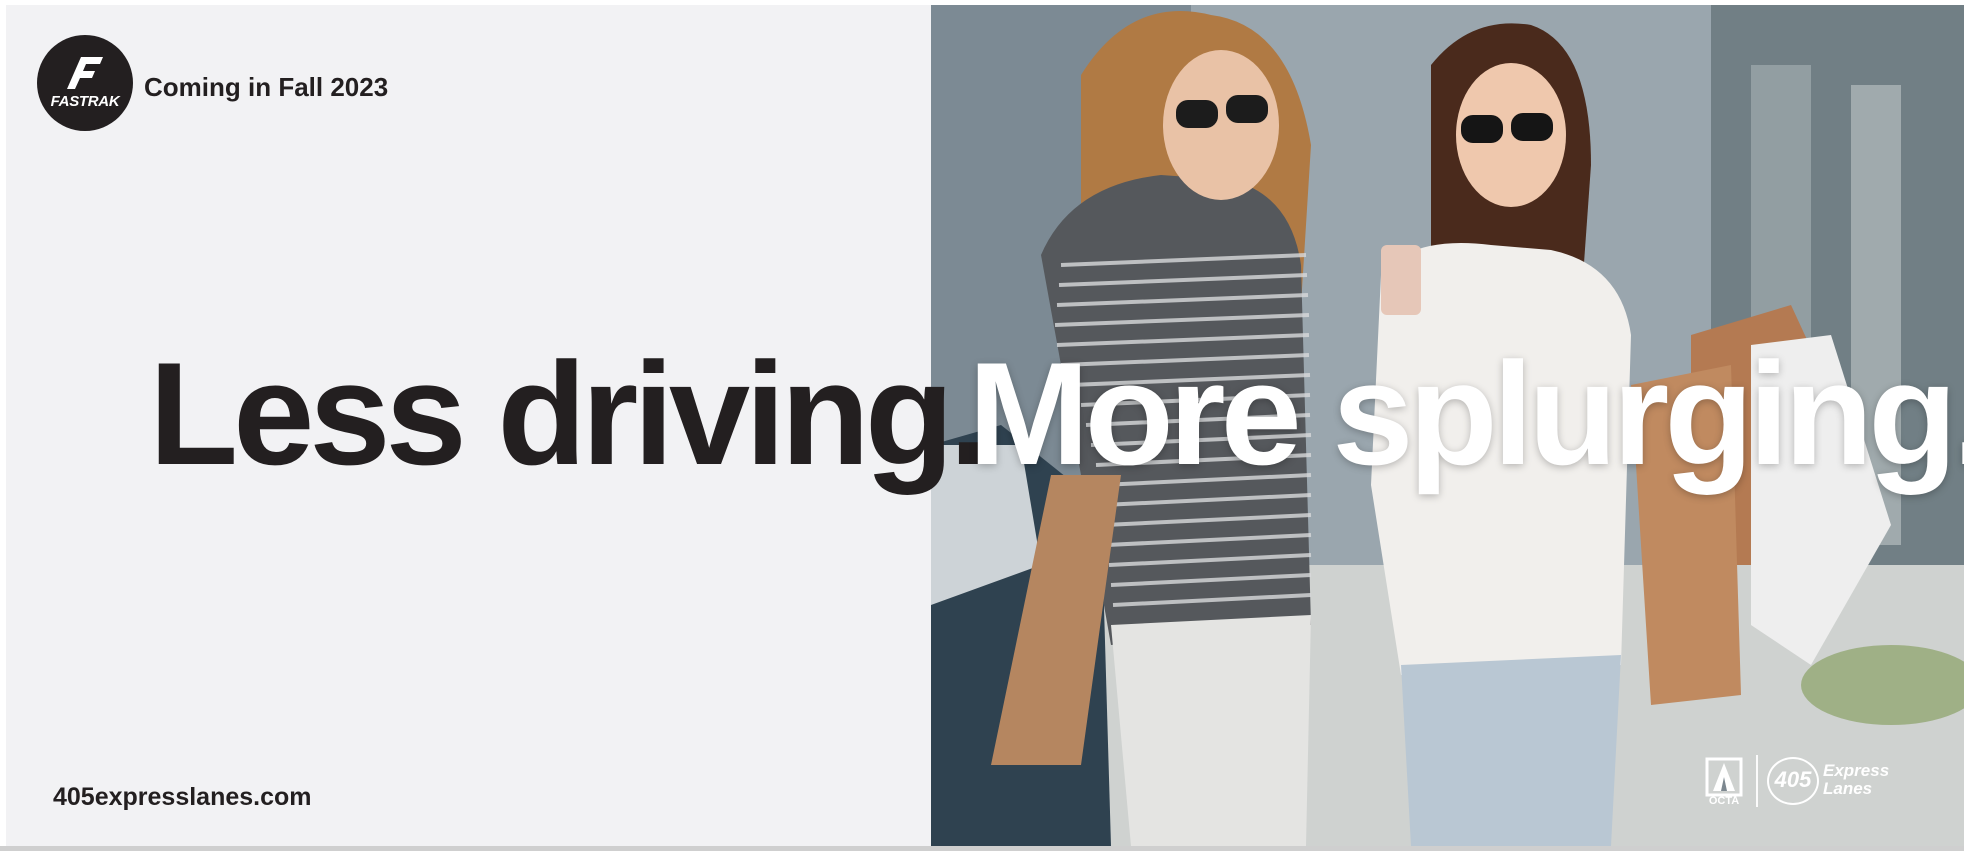 The width and height of the screenshot is (1964, 851). What do you see at coordinates (1466, 413) in the screenshot?
I see `headline-more-splurging: More splurging.` at bounding box center [1466, 413].